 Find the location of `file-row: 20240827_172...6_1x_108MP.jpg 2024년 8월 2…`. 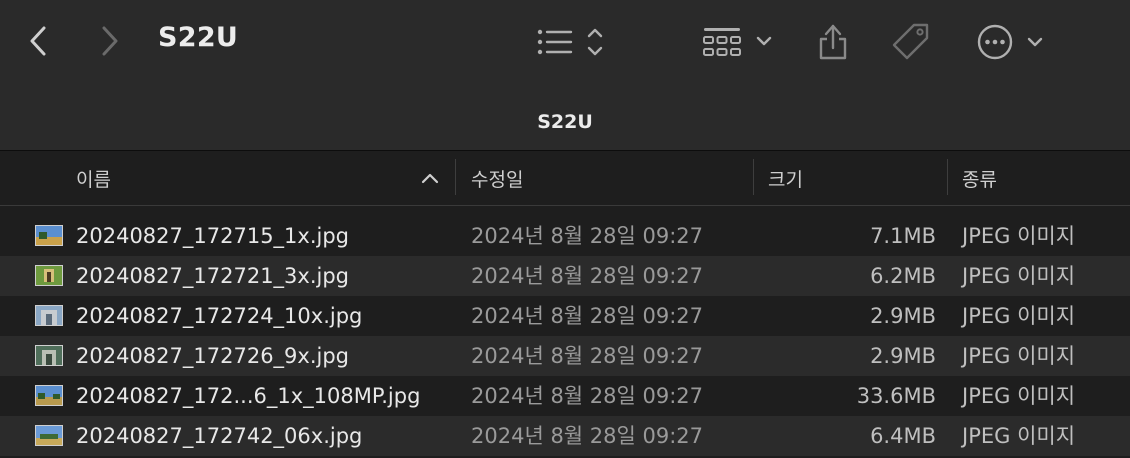

file-row: 20240827_172...6_1x_108MP.jpg 2024년 8월 2… is located at coordinates (565, 396).